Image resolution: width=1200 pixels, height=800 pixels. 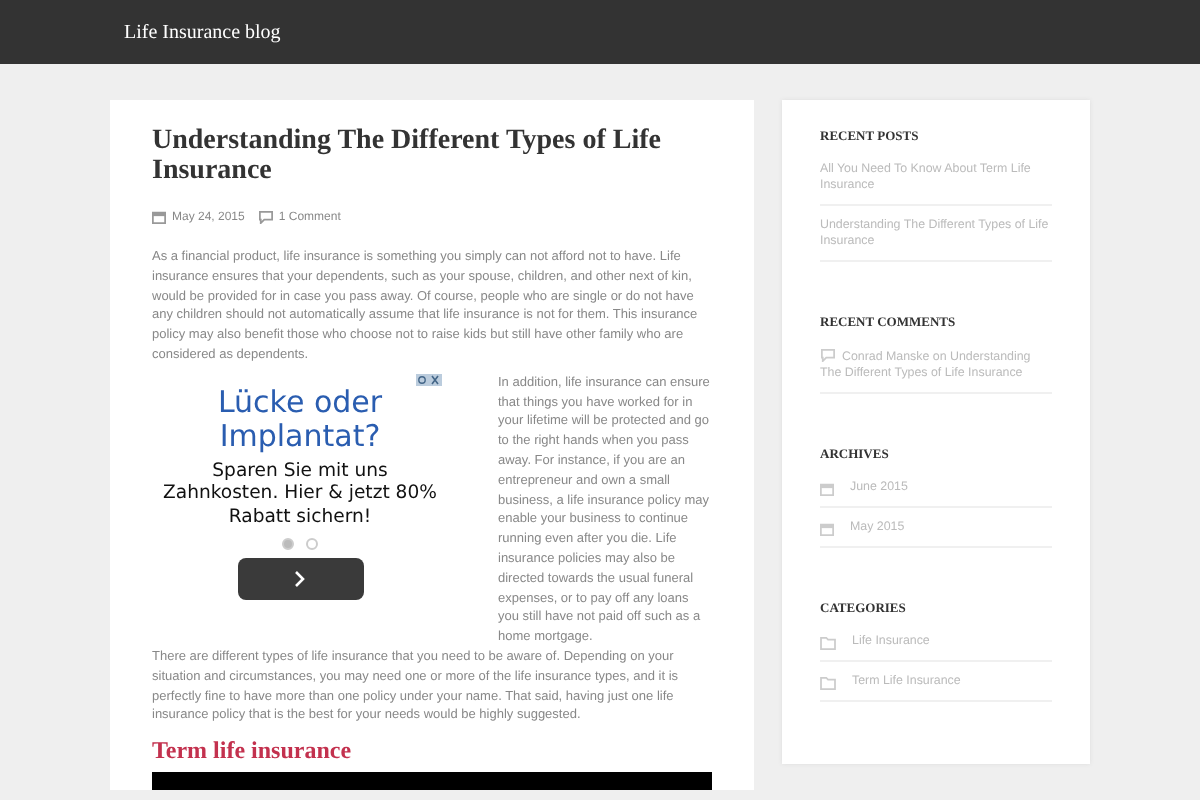 I want to click on post-title: Understanding The Different Types of Life Insurance, so click(x=407, y=156).